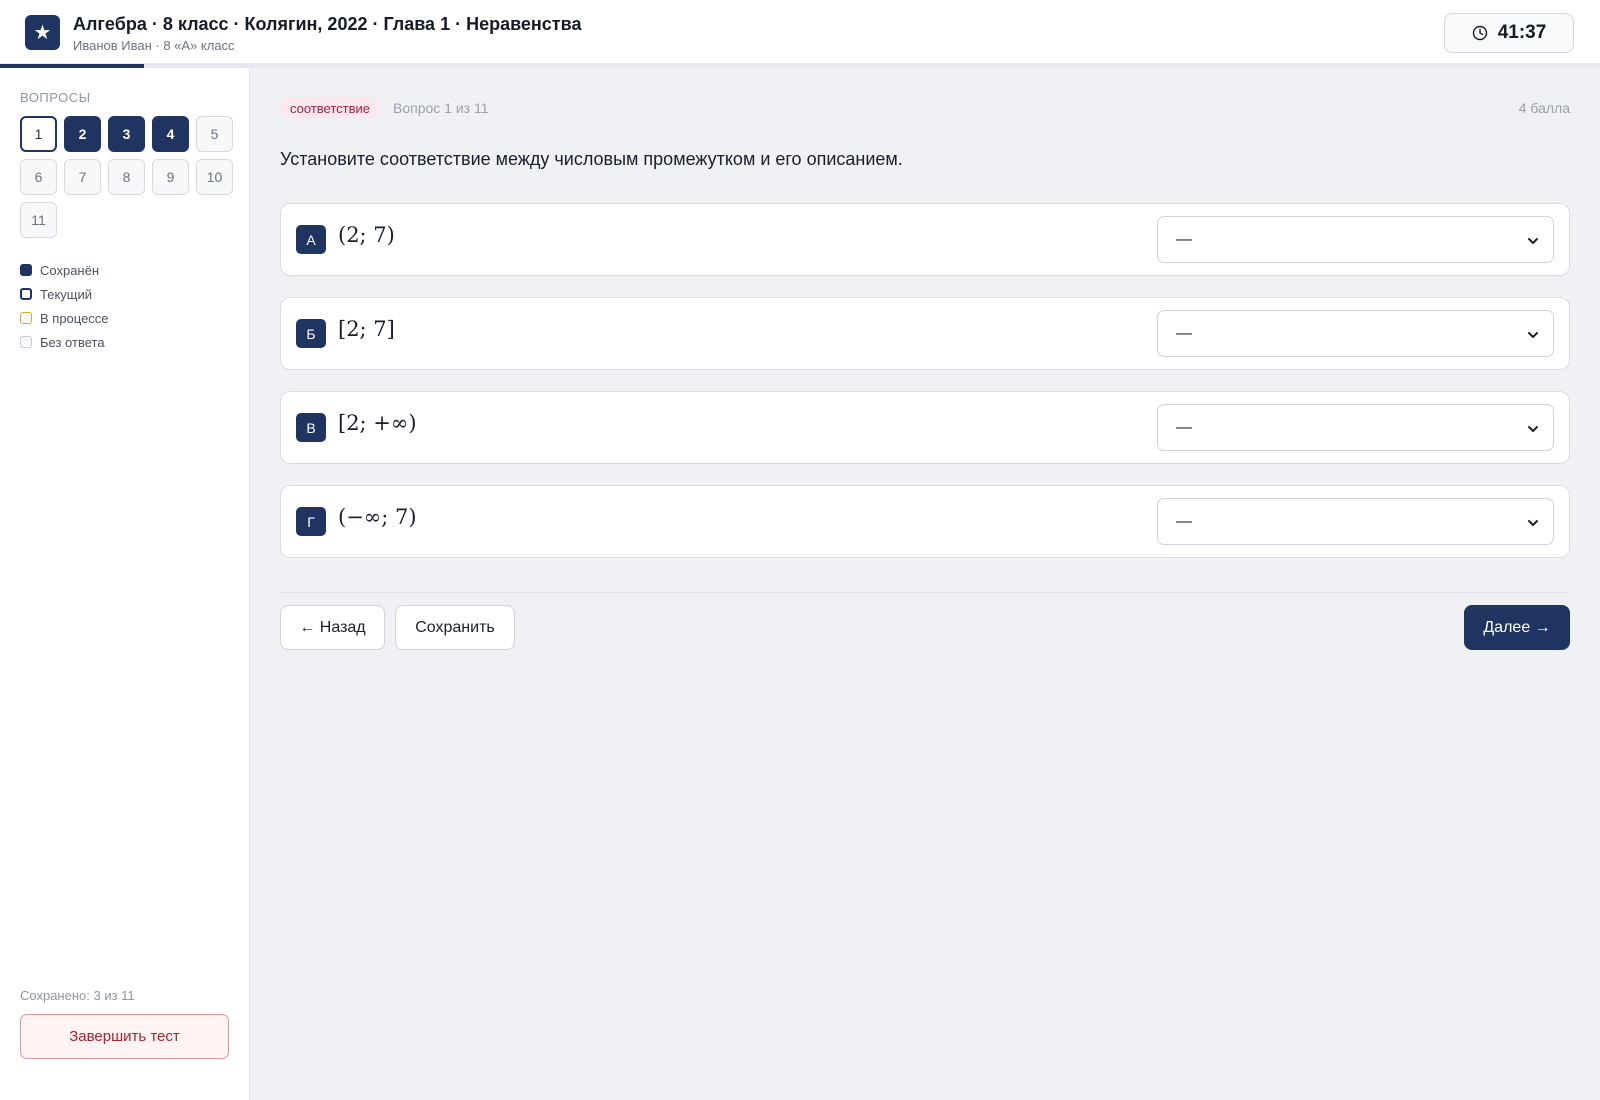 The width and height of the screenshot is (1600, 1100). I want to click on interval-expression: (2; 7), so click(366, 235).